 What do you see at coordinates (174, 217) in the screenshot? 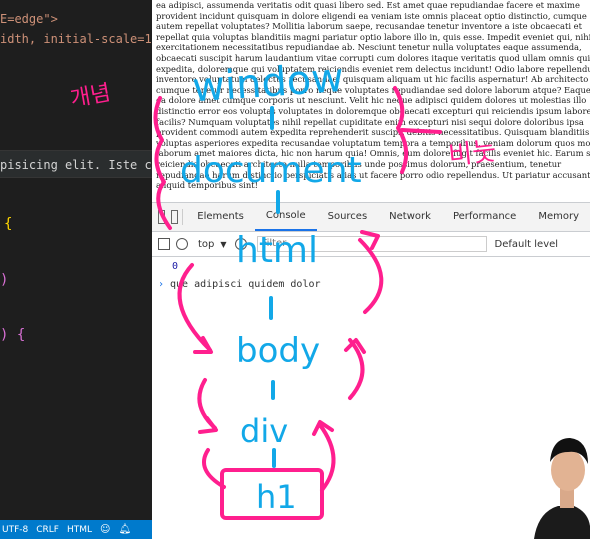
I see `device-toolbar-icon` at bounding box center [174, 217].